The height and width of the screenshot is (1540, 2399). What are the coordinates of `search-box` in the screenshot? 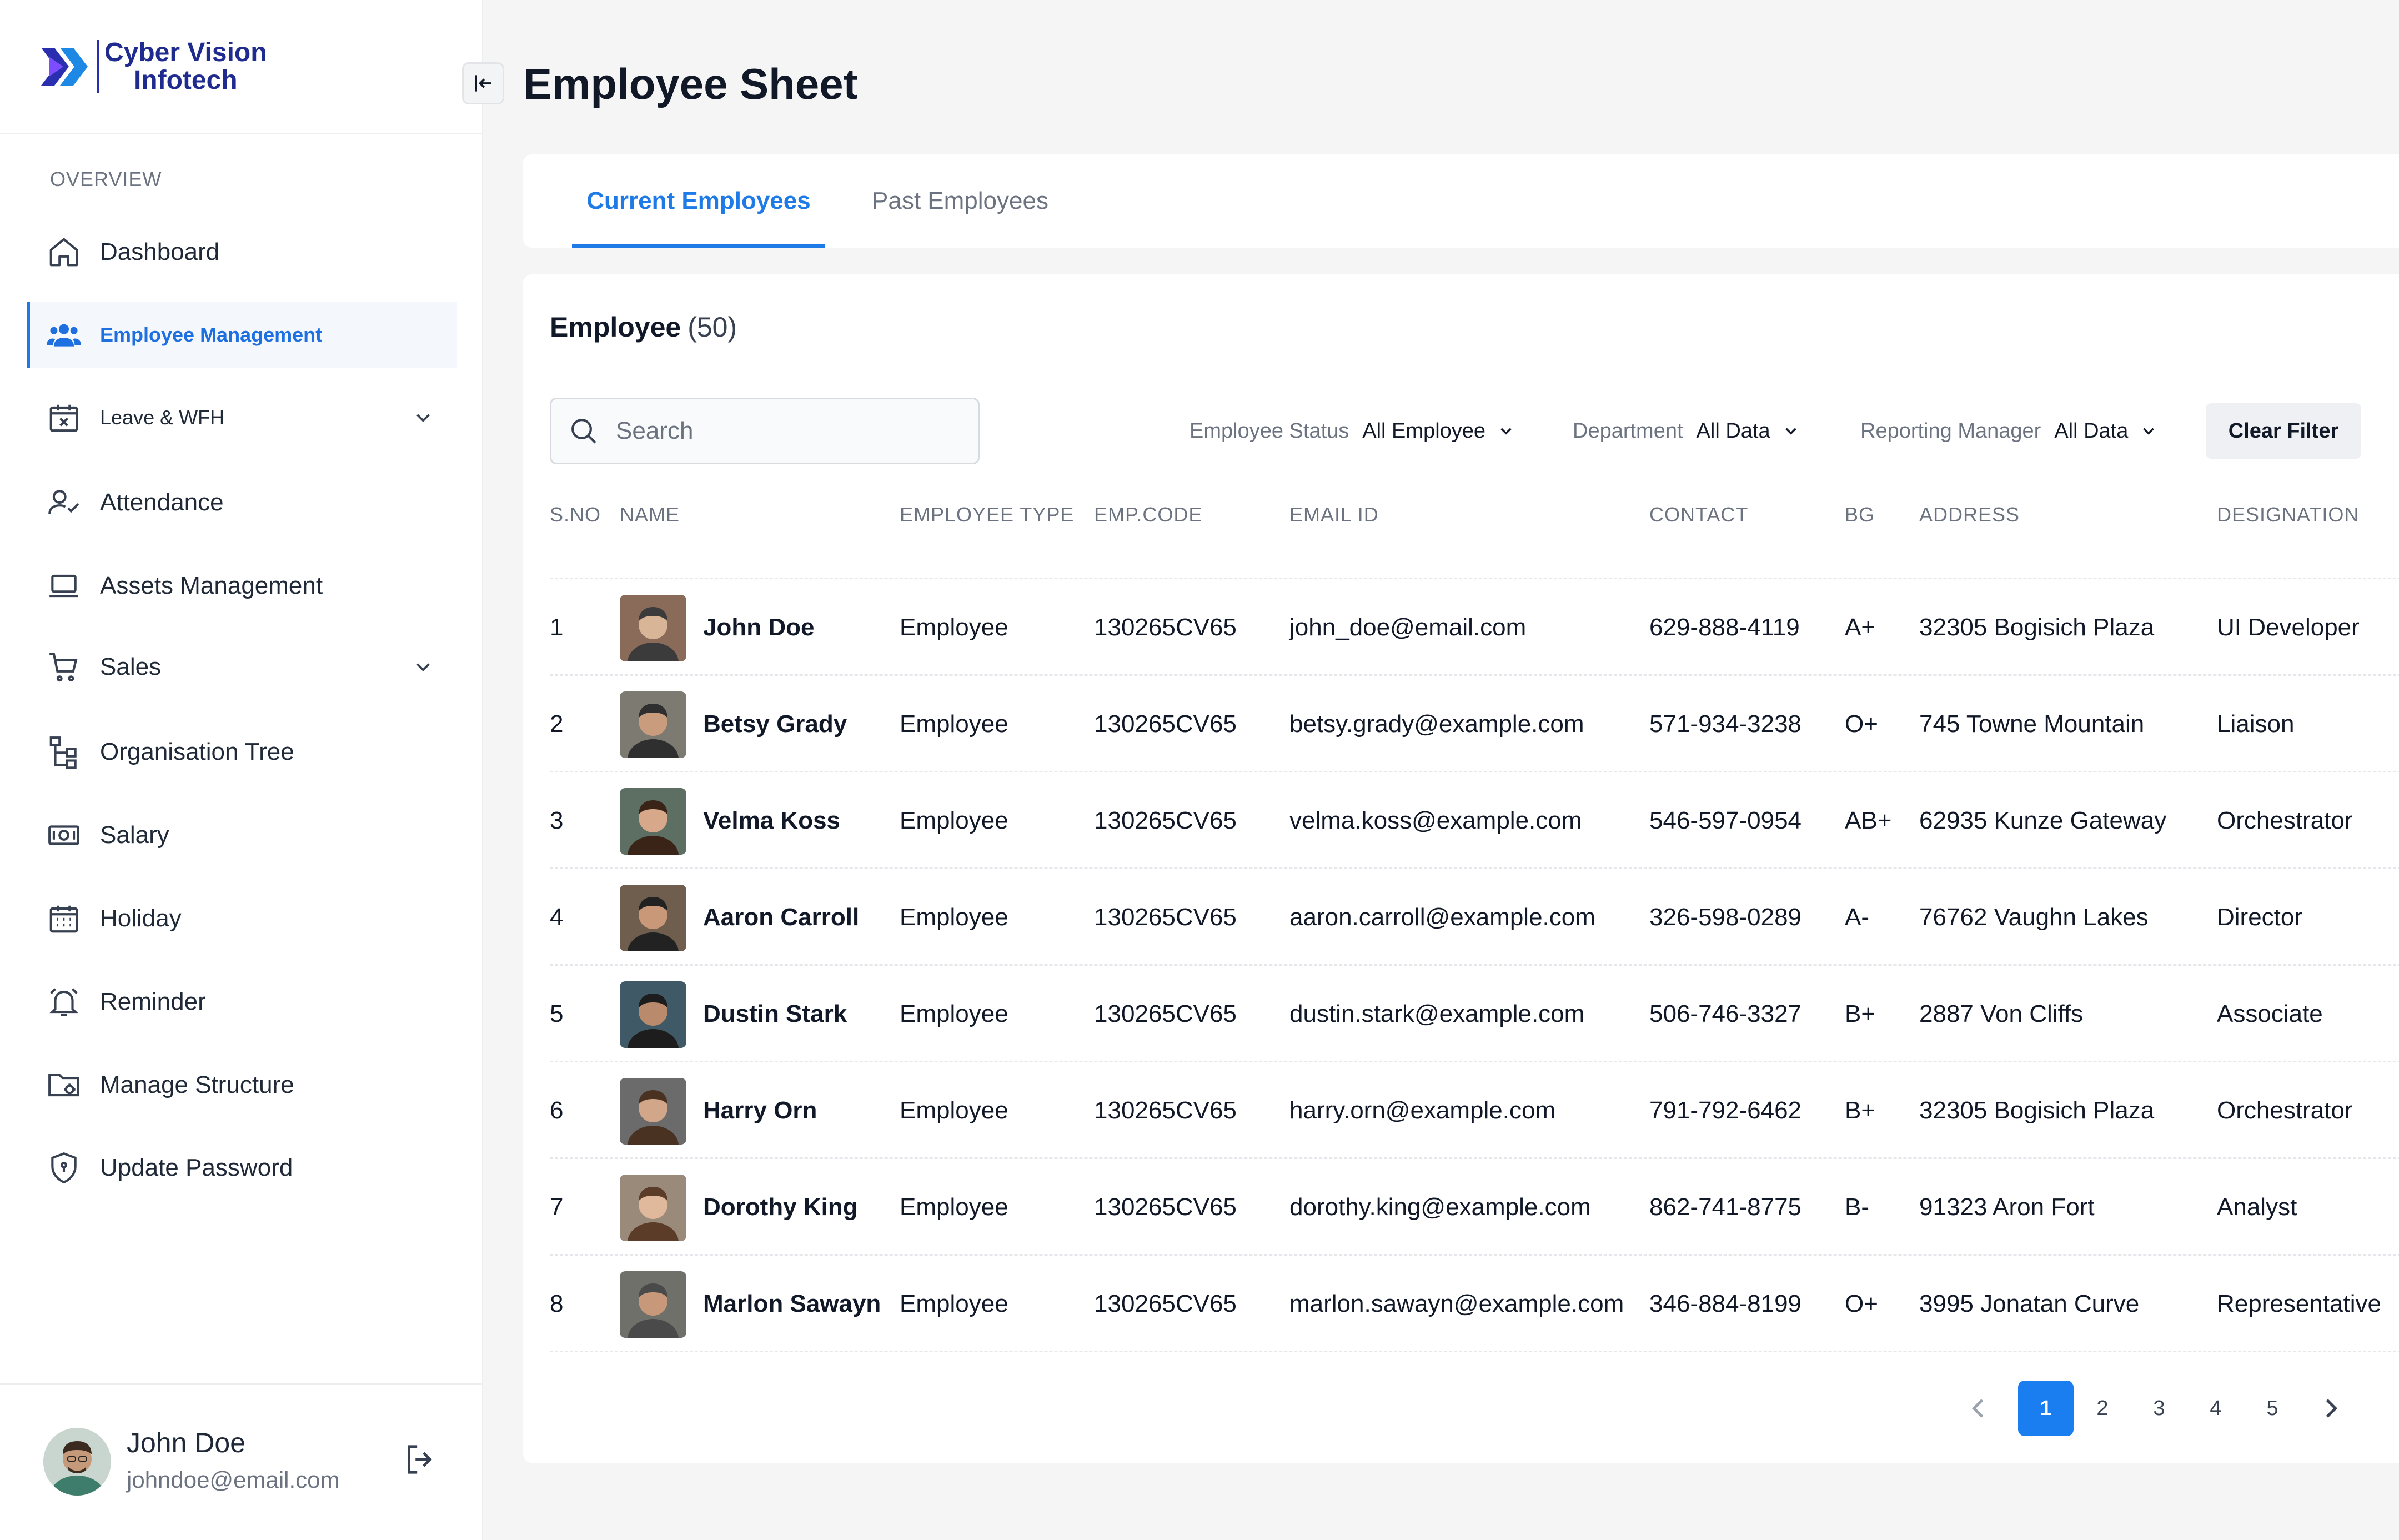 It's located at (765, 431).